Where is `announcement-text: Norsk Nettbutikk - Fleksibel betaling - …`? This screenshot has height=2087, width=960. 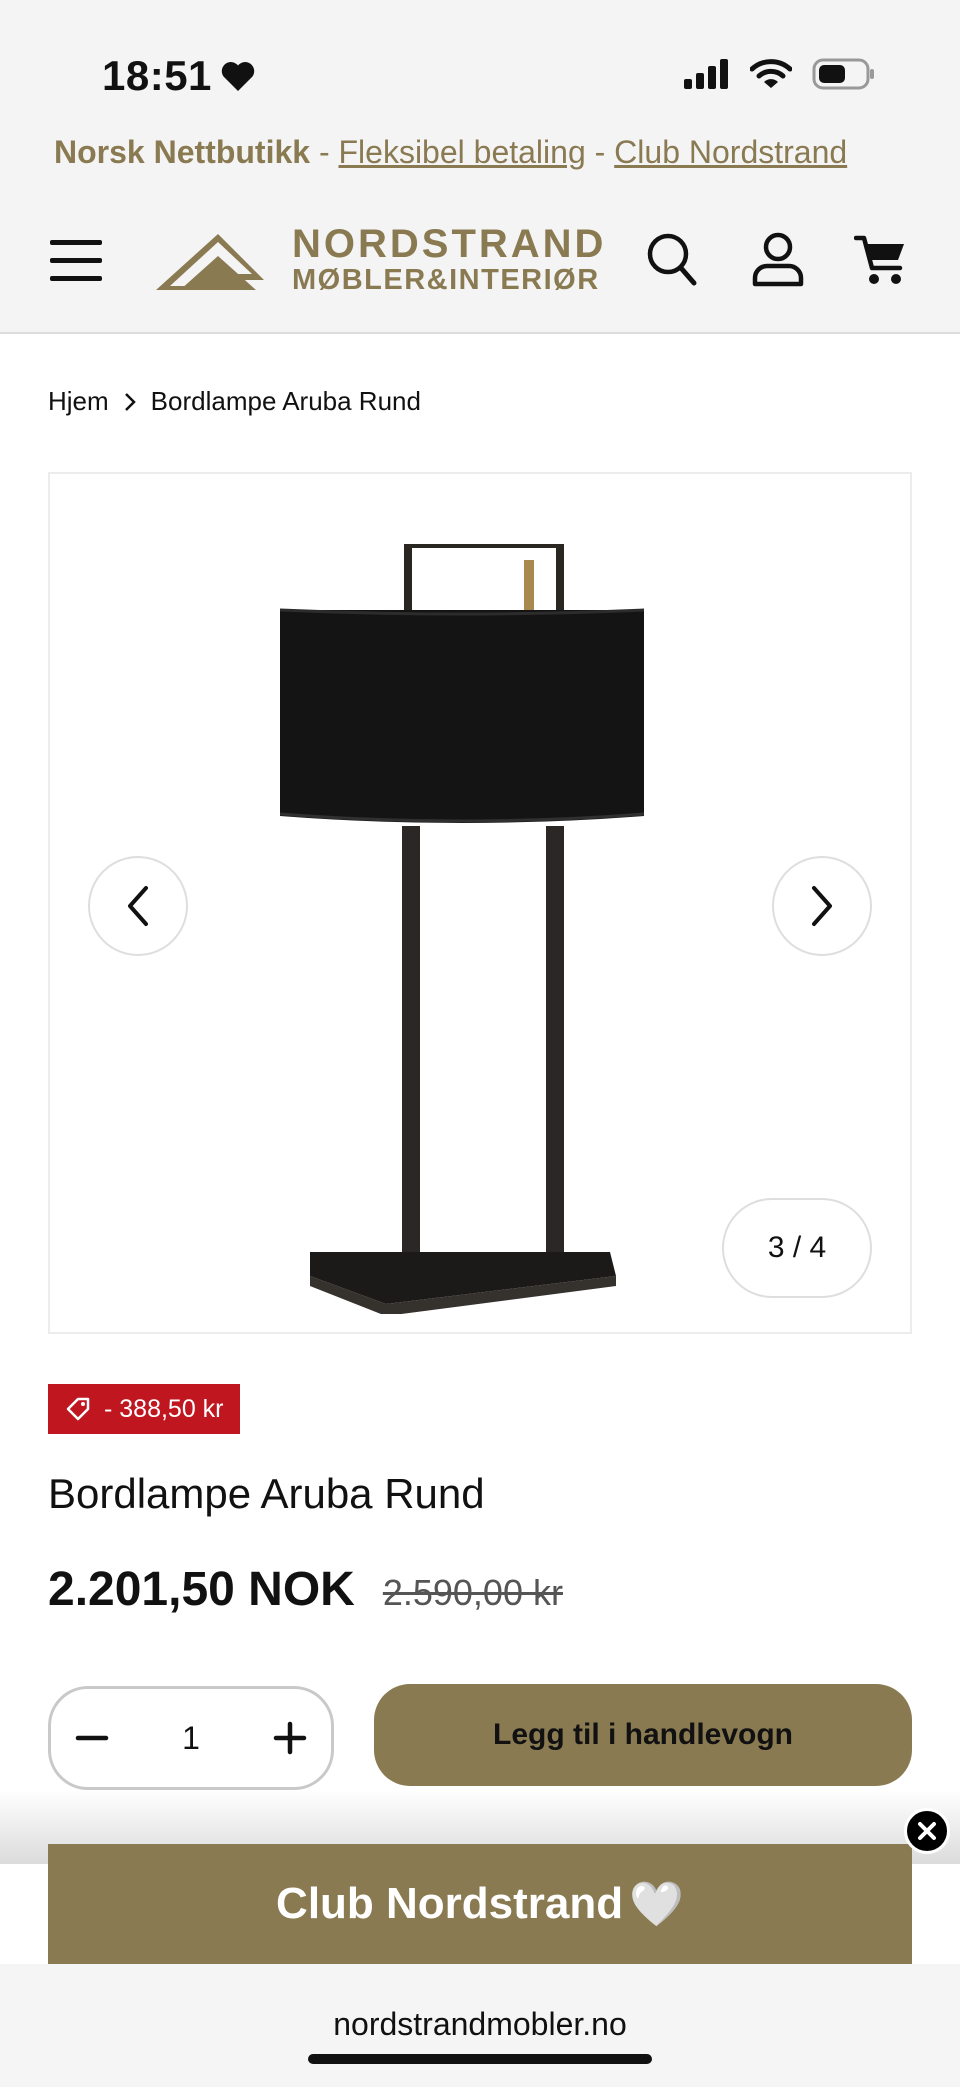 announcement-text: Norsk Nettbutikk - Fleksibel betaling - … is located at coordinates (450, 152).